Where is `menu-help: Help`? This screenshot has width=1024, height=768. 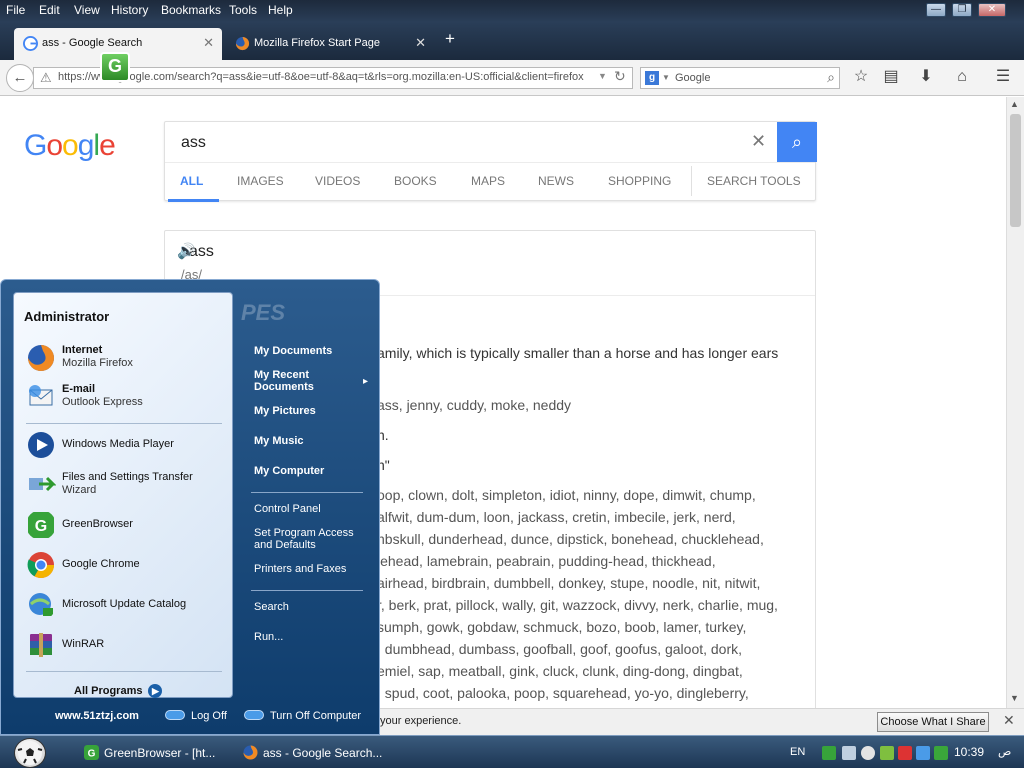
menu-help: Help is located at coordinates (280, 10).